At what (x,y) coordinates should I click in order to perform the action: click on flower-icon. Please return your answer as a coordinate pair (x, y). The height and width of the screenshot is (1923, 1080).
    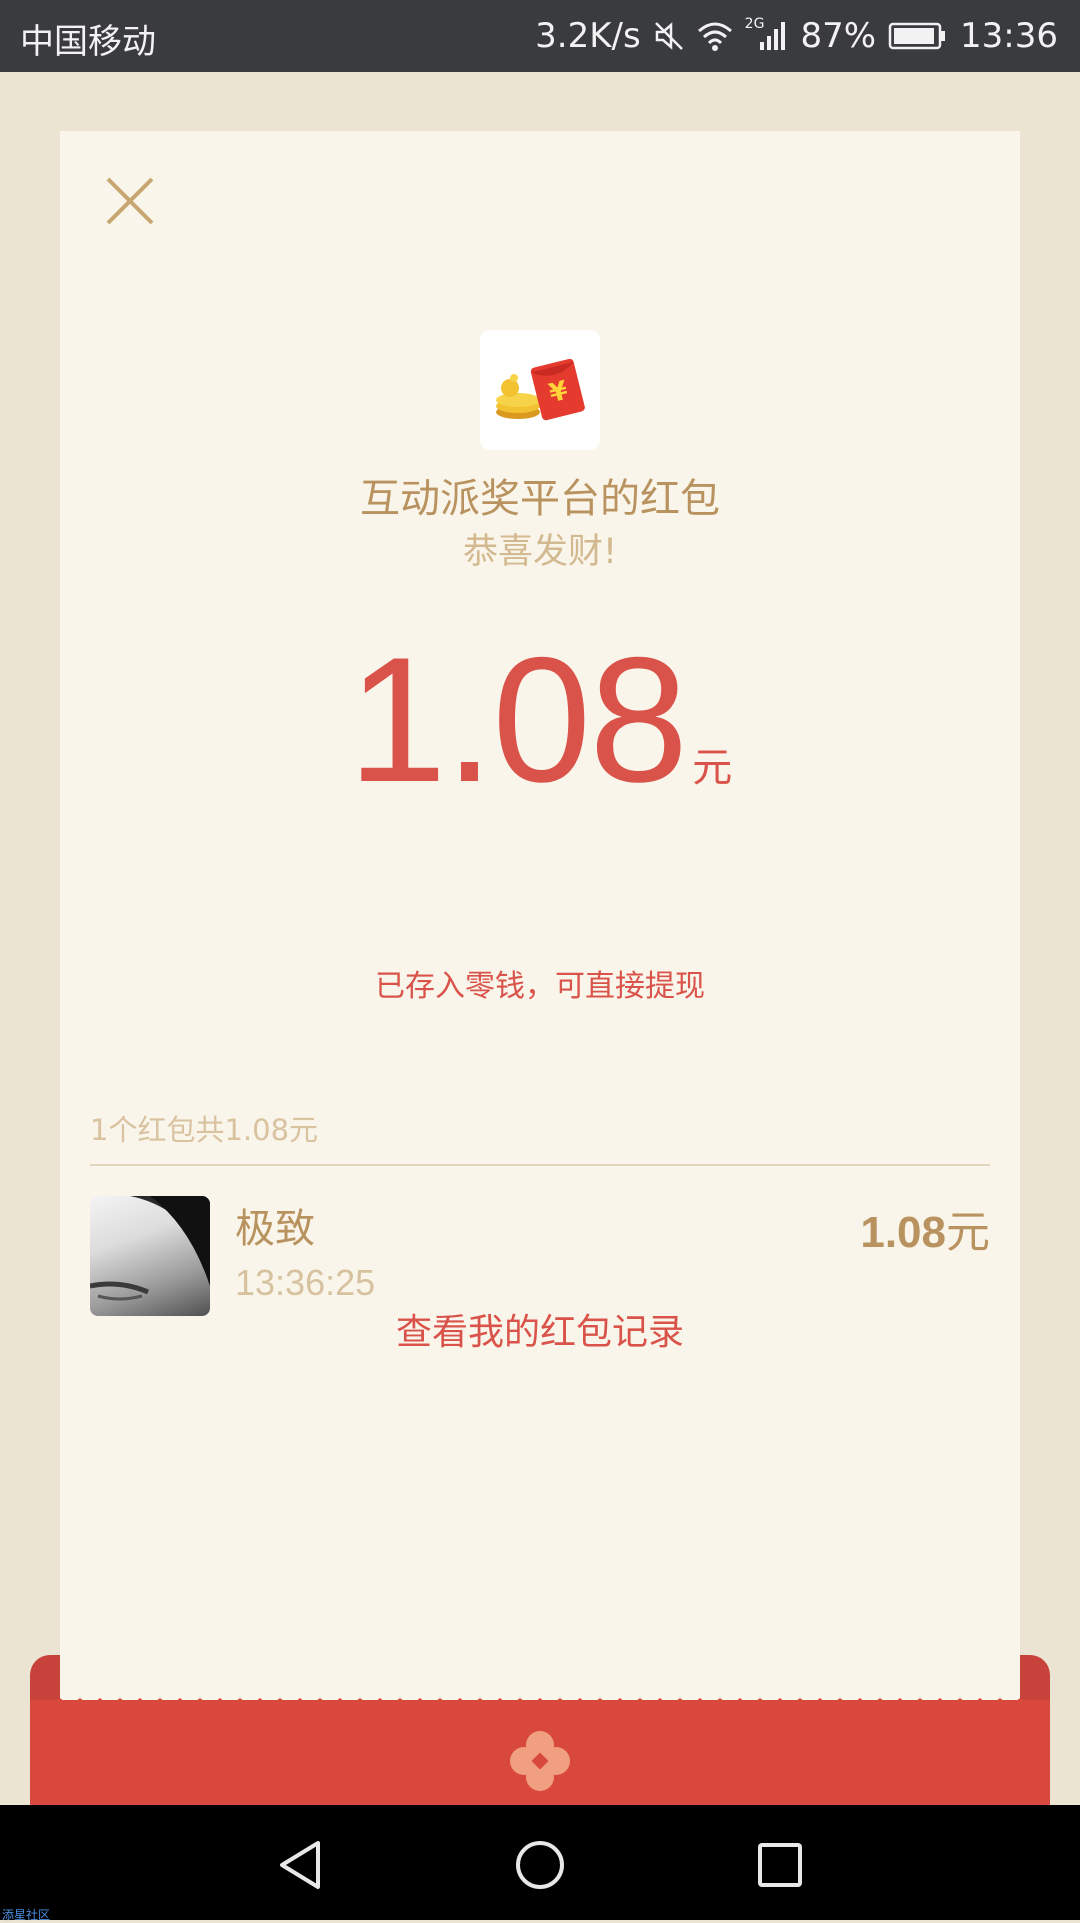
    Looking at the image, I should click on (540, 1761).